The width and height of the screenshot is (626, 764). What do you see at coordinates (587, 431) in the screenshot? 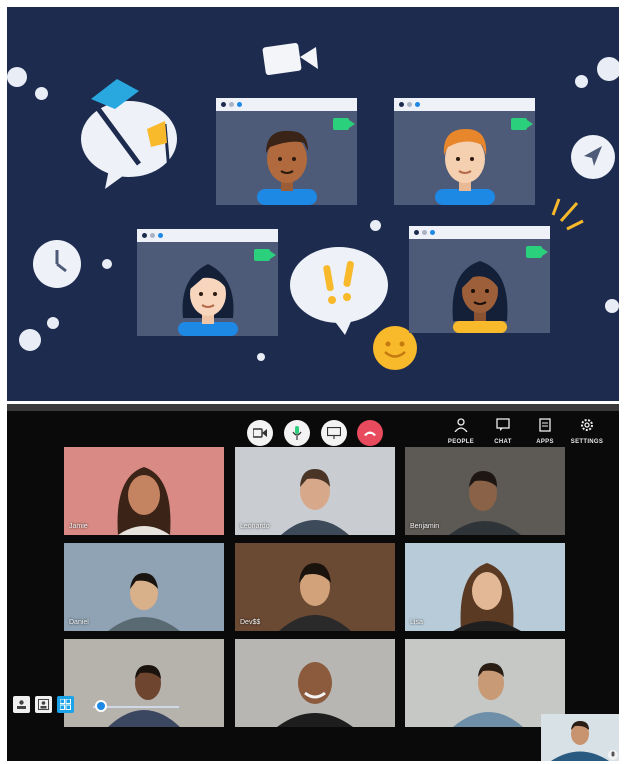
I see `settings-button: SETTINGS` at bounding box center [587, 431].